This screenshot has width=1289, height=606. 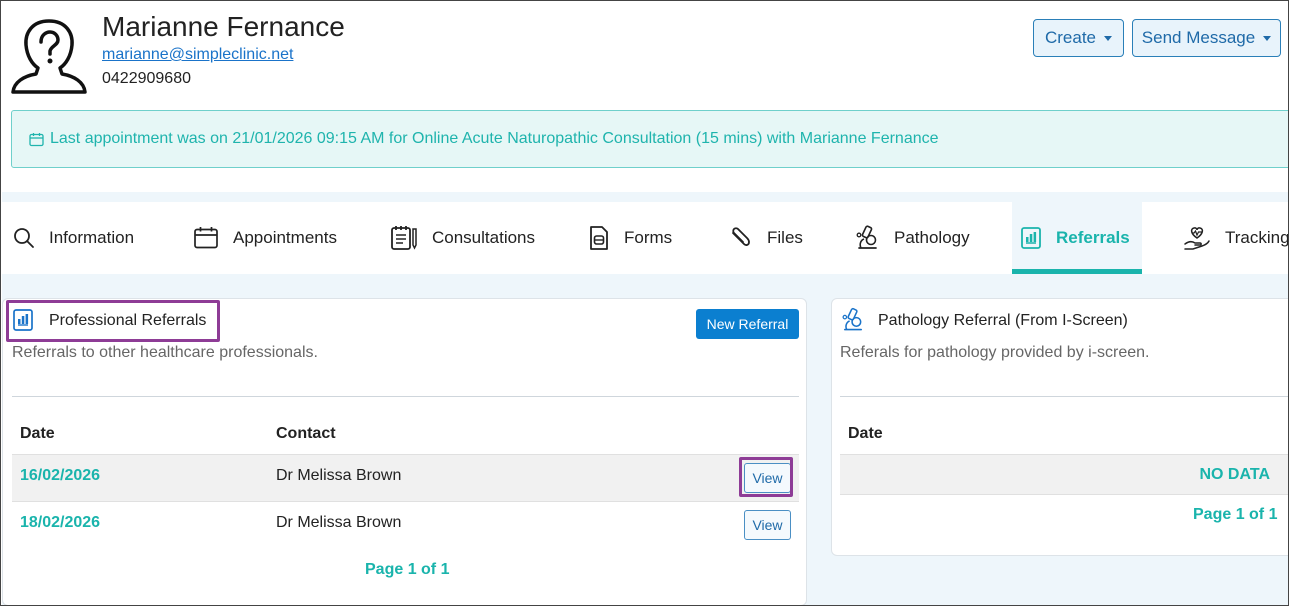 I want to click on chart-doc-icon, so click(x=1031, y=238).